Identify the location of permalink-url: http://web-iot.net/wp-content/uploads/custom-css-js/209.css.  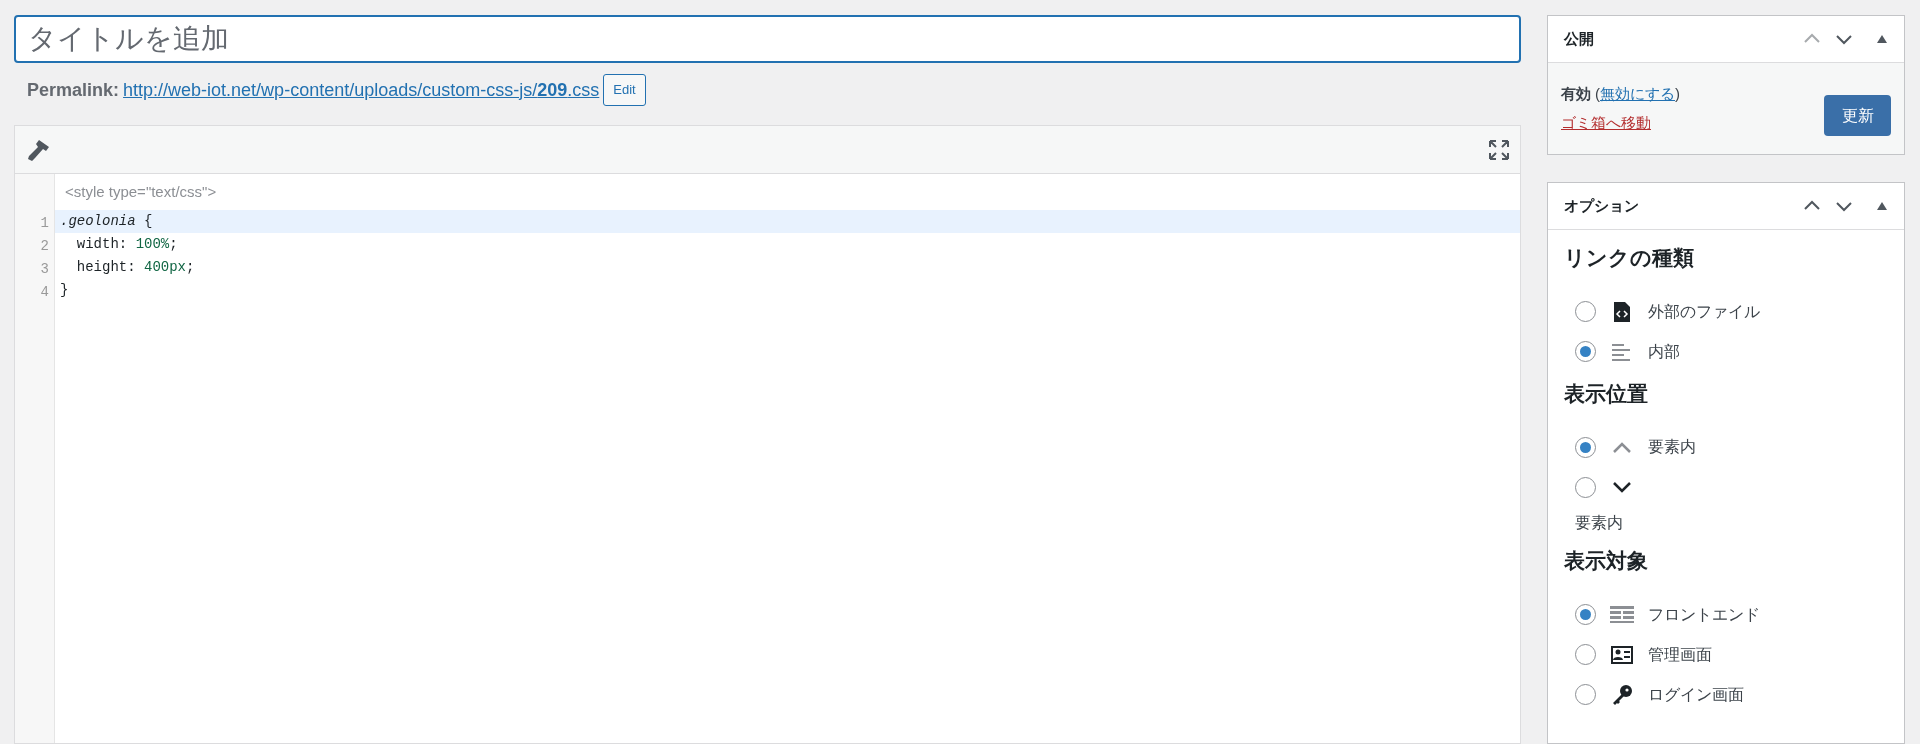
(361, 90).